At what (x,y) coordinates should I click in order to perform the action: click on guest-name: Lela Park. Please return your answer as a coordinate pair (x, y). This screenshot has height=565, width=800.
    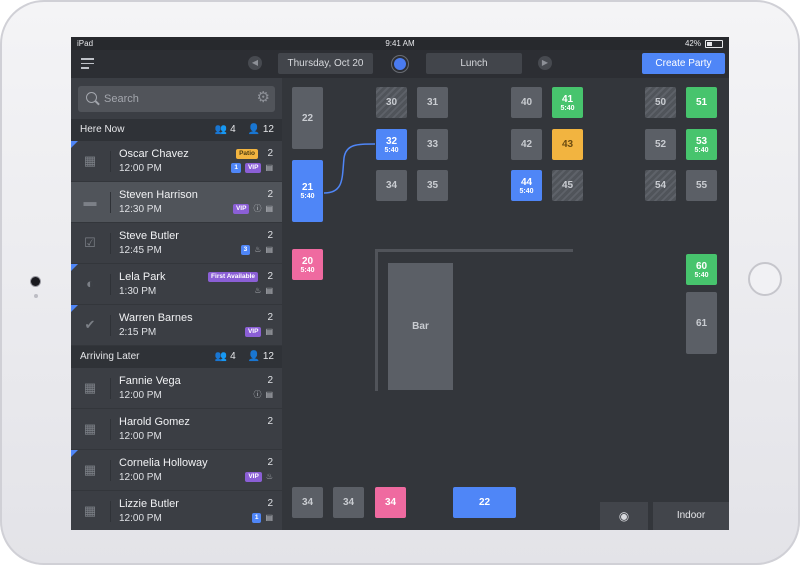
    Looking at the image, I should click on (142, 277).